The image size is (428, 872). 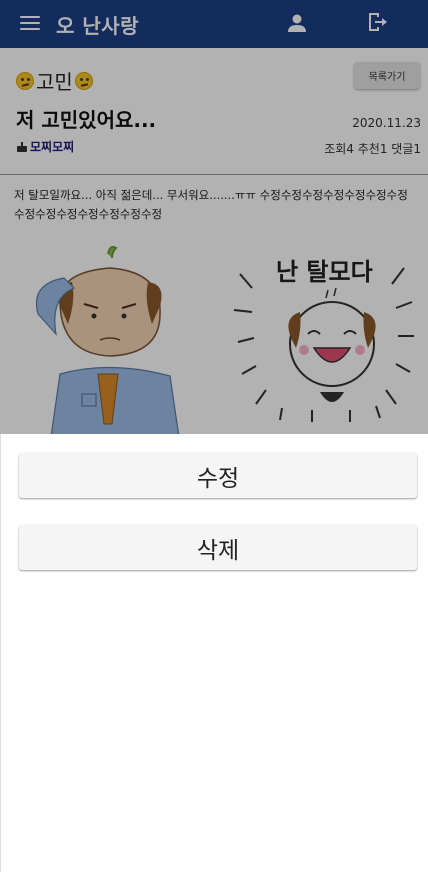 I want to click on edit-button: 수정, so click(x=218, y=475).